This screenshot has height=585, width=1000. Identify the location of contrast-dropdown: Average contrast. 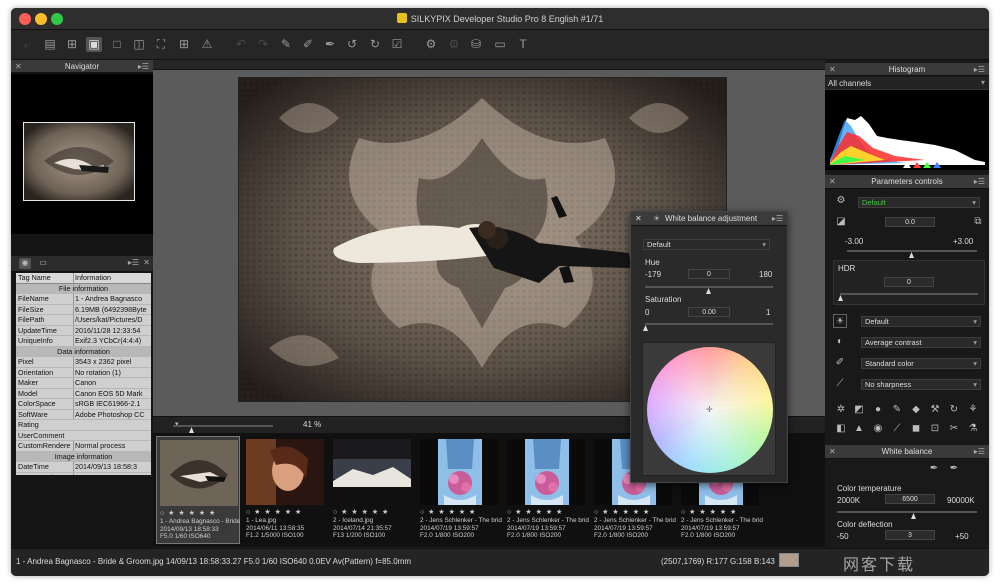
(921, 342).